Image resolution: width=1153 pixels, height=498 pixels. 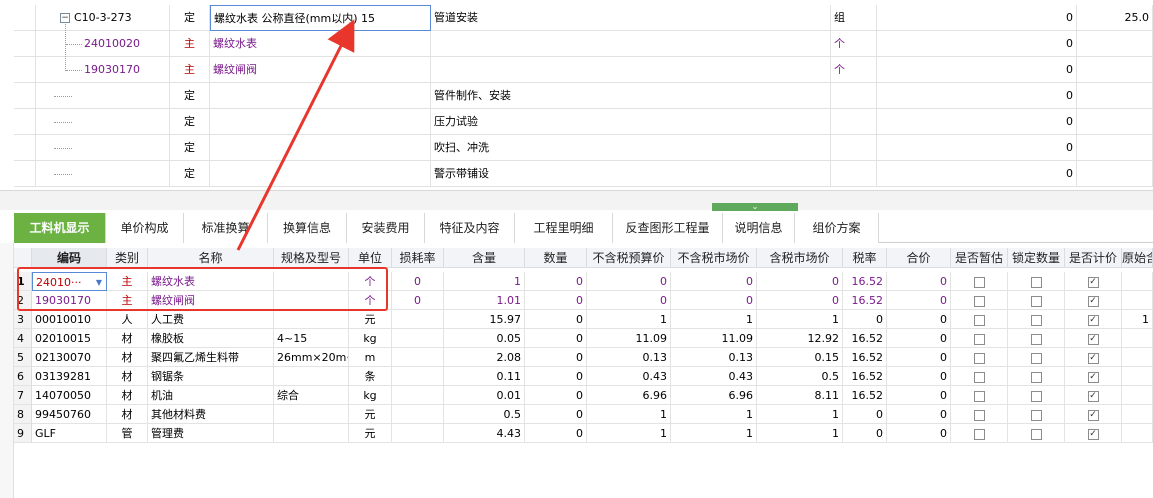 I want to click on cell-bp: 0, so click(x=629, y=300).